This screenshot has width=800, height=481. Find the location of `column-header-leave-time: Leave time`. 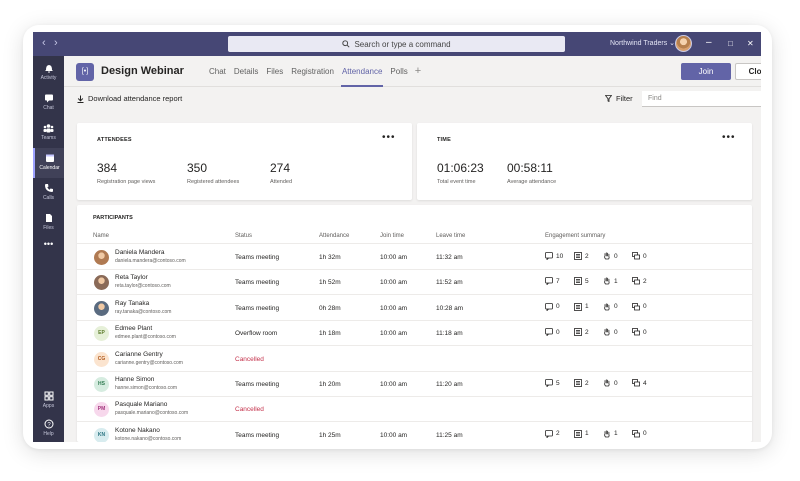

column-header-leave-time: Leave time is located at coordinates (450, 236).